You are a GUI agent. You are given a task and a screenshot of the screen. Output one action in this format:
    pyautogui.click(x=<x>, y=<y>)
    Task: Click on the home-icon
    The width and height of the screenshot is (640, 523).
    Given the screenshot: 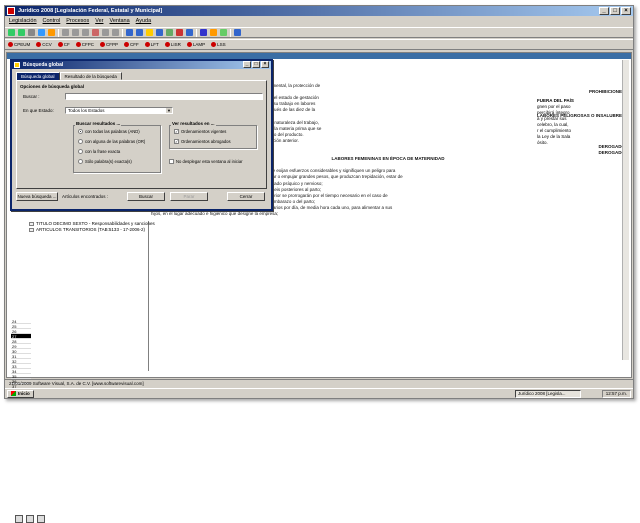 What is the action you would take?
    pyautogui.click(x=51, y=32)
    